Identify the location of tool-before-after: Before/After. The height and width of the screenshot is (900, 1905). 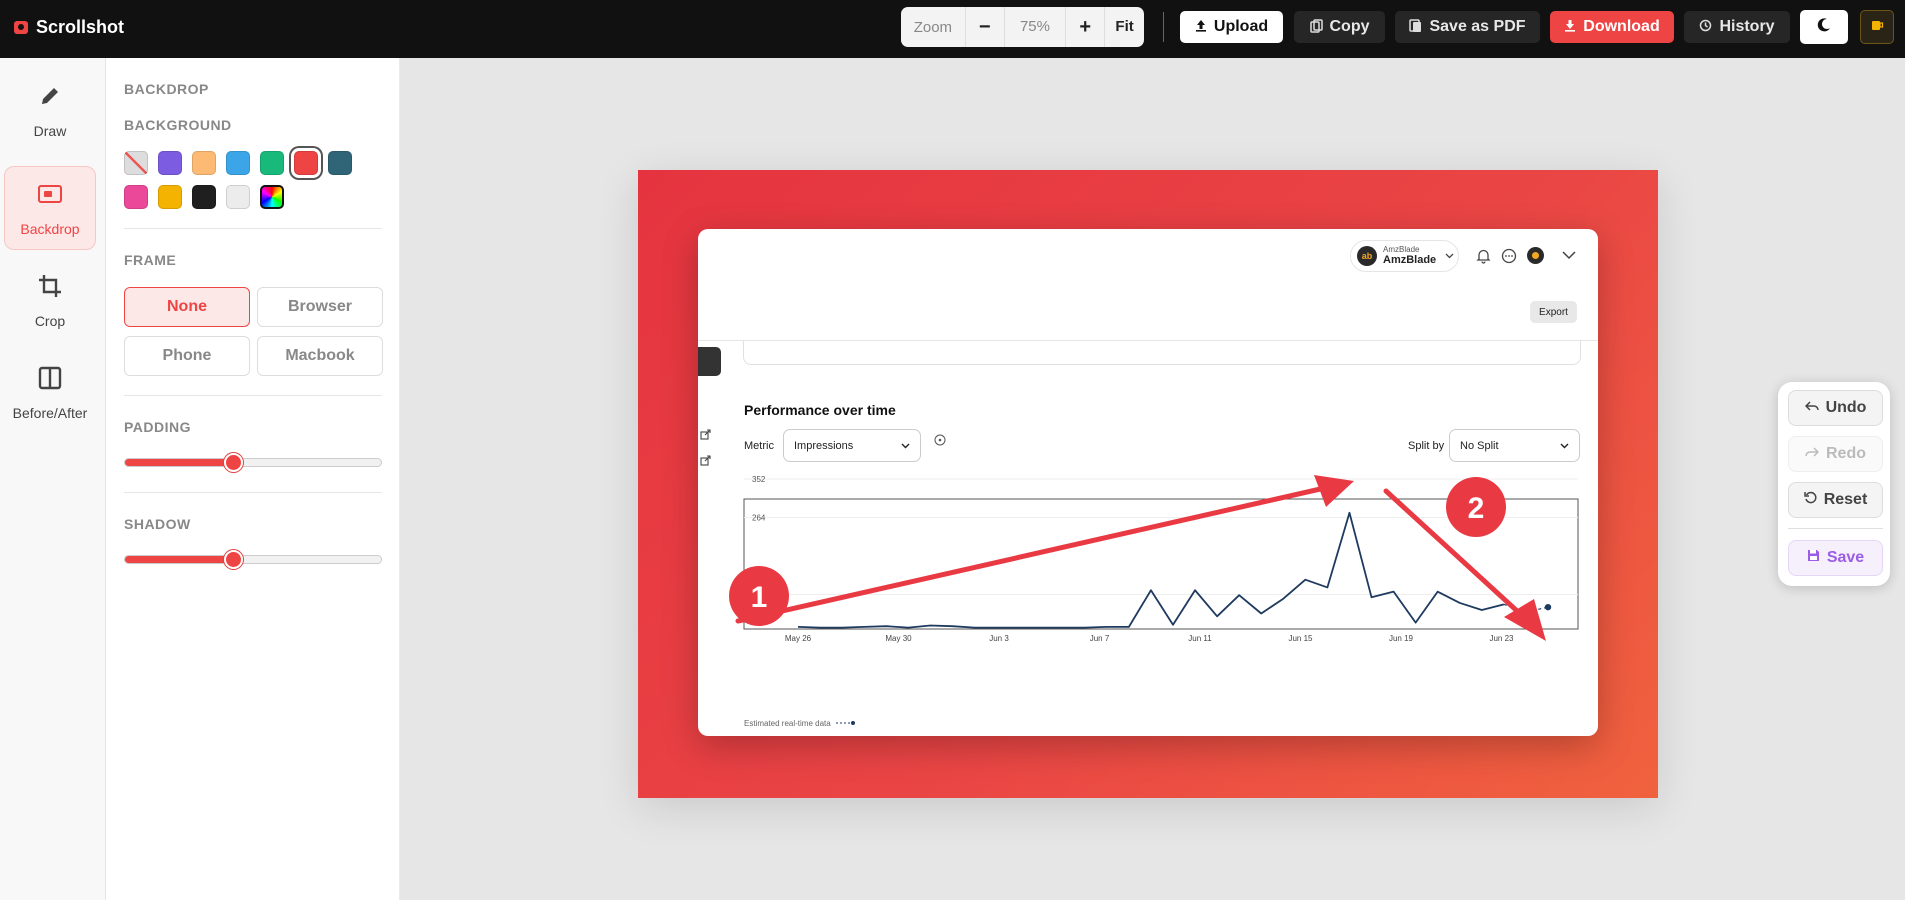
(50, 392).